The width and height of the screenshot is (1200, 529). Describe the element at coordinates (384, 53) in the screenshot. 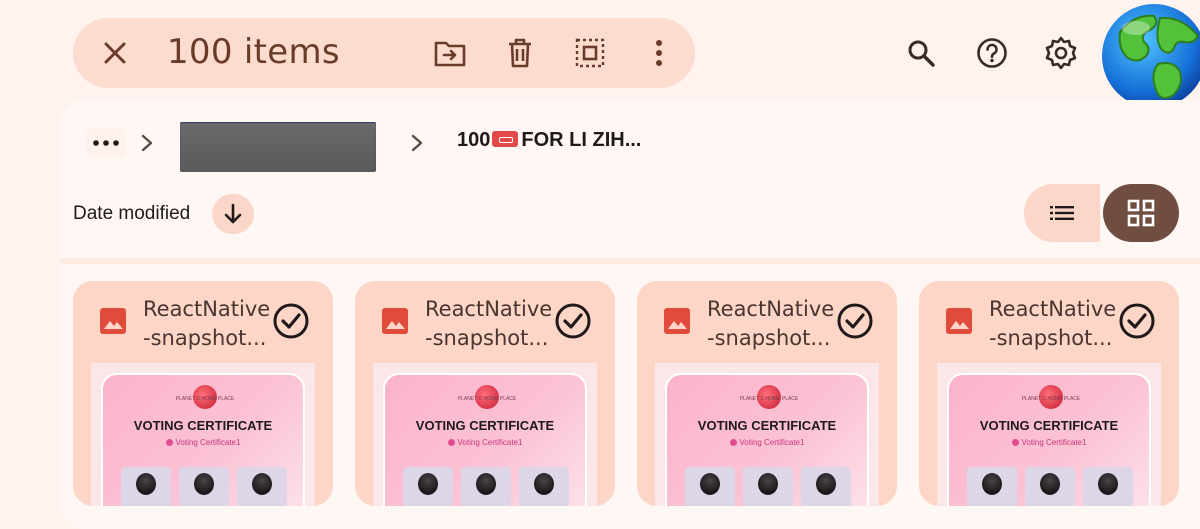

I see `selection-toolbar: 100 items` at that location.